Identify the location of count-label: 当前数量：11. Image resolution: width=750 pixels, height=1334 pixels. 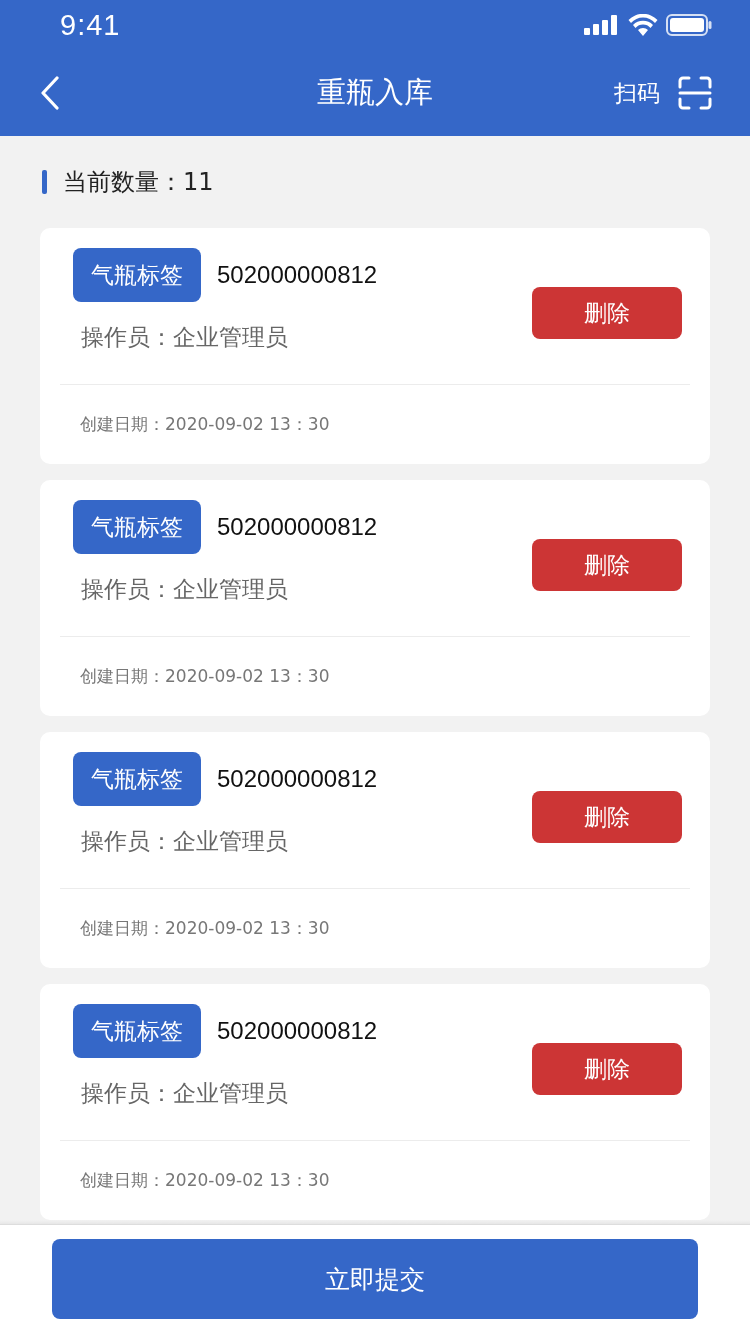
(138, 182).